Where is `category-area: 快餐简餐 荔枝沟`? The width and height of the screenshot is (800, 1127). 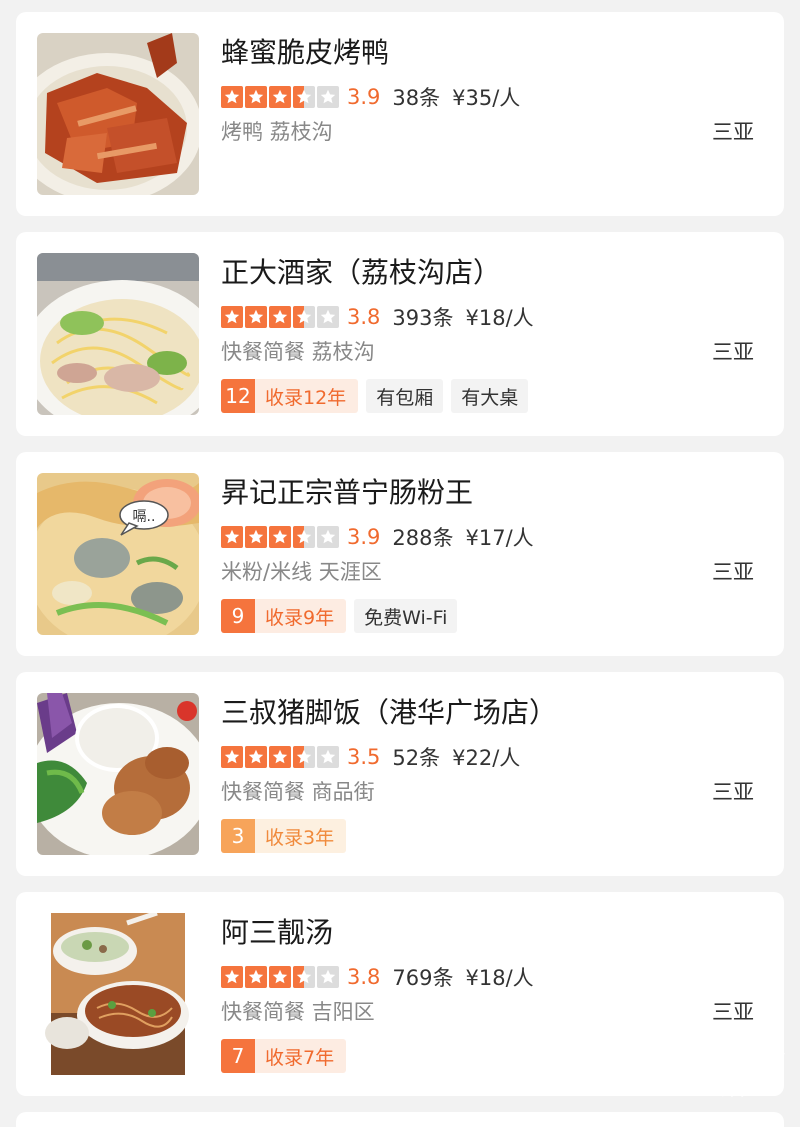 category-area: 快餐简餐 荔枝沟 is located at coordinates (298, 352).